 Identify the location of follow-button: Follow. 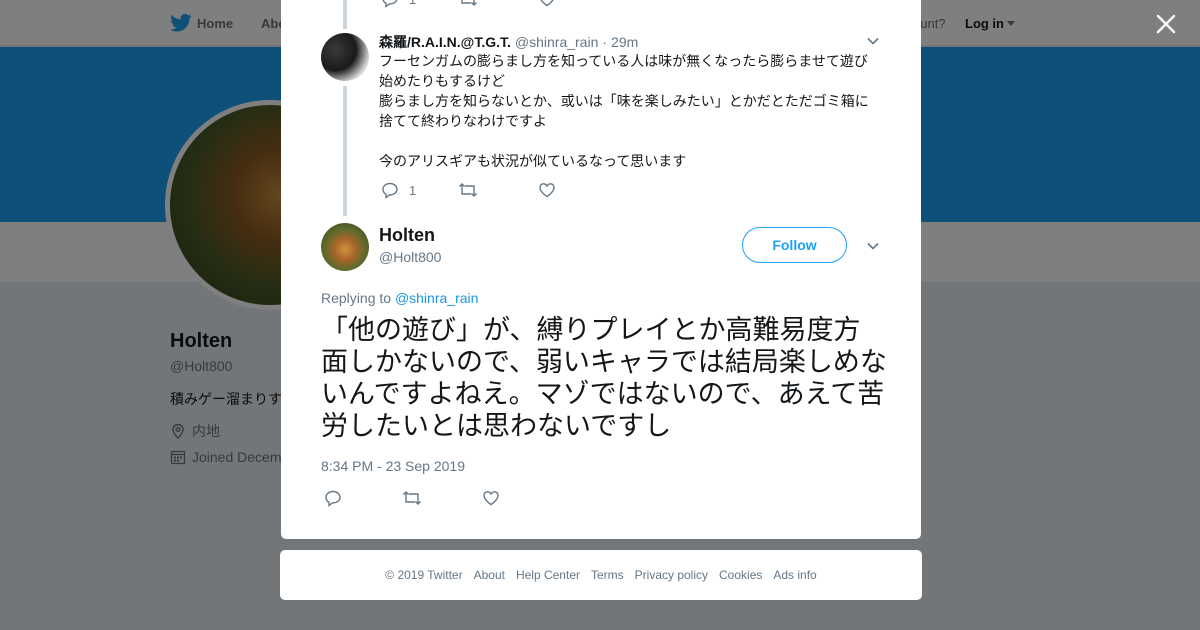
(794, 245).